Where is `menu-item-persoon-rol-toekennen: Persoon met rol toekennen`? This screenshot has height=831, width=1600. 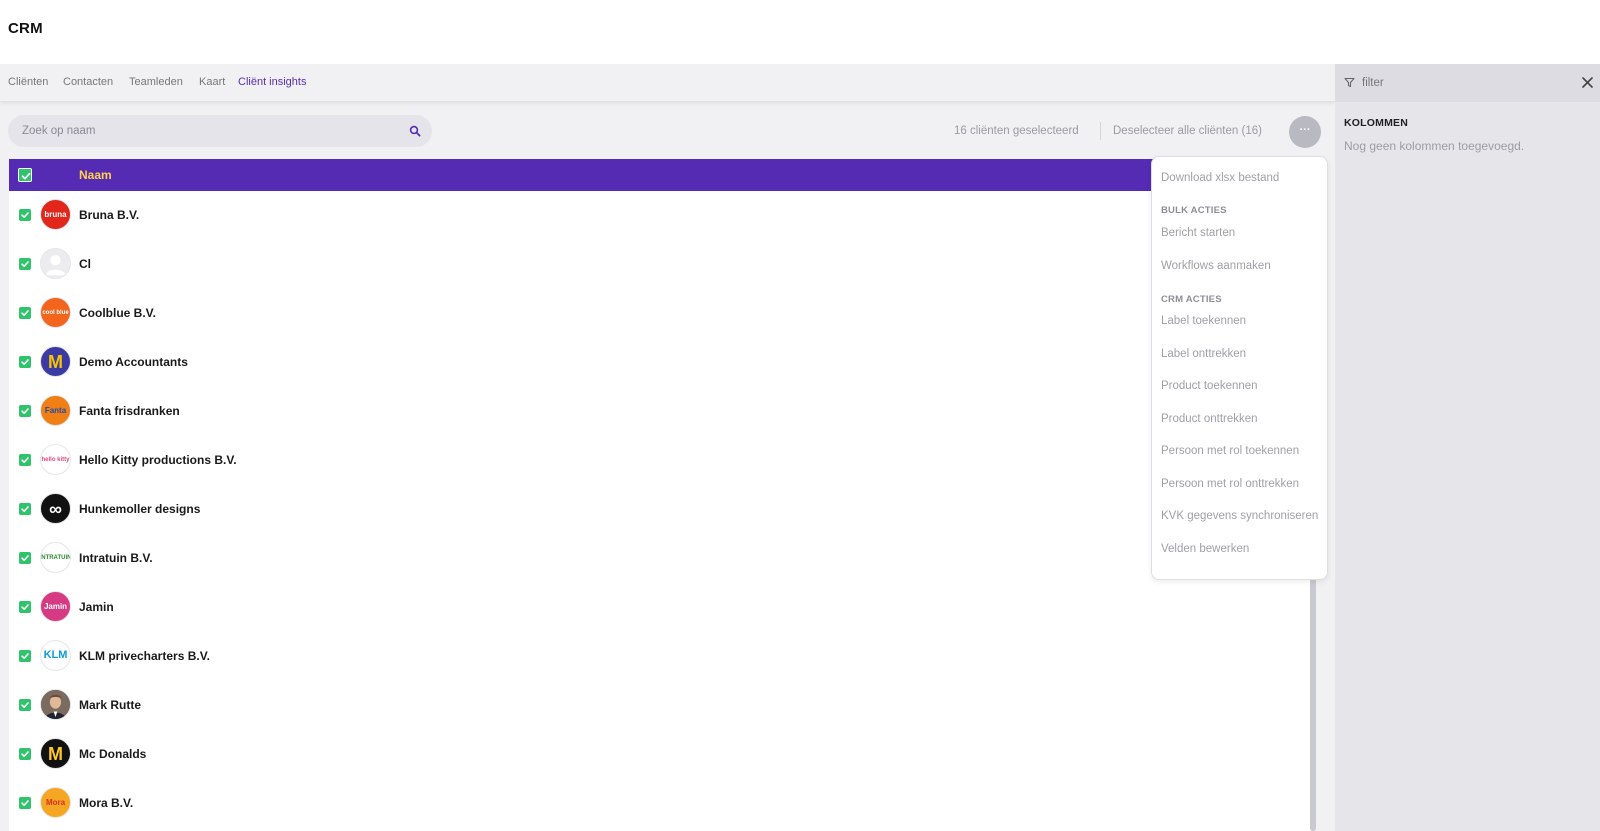
menu-item-persoon-rol-toekennen: Persoon met rol toekennen is located at coordinates (1230, 451).